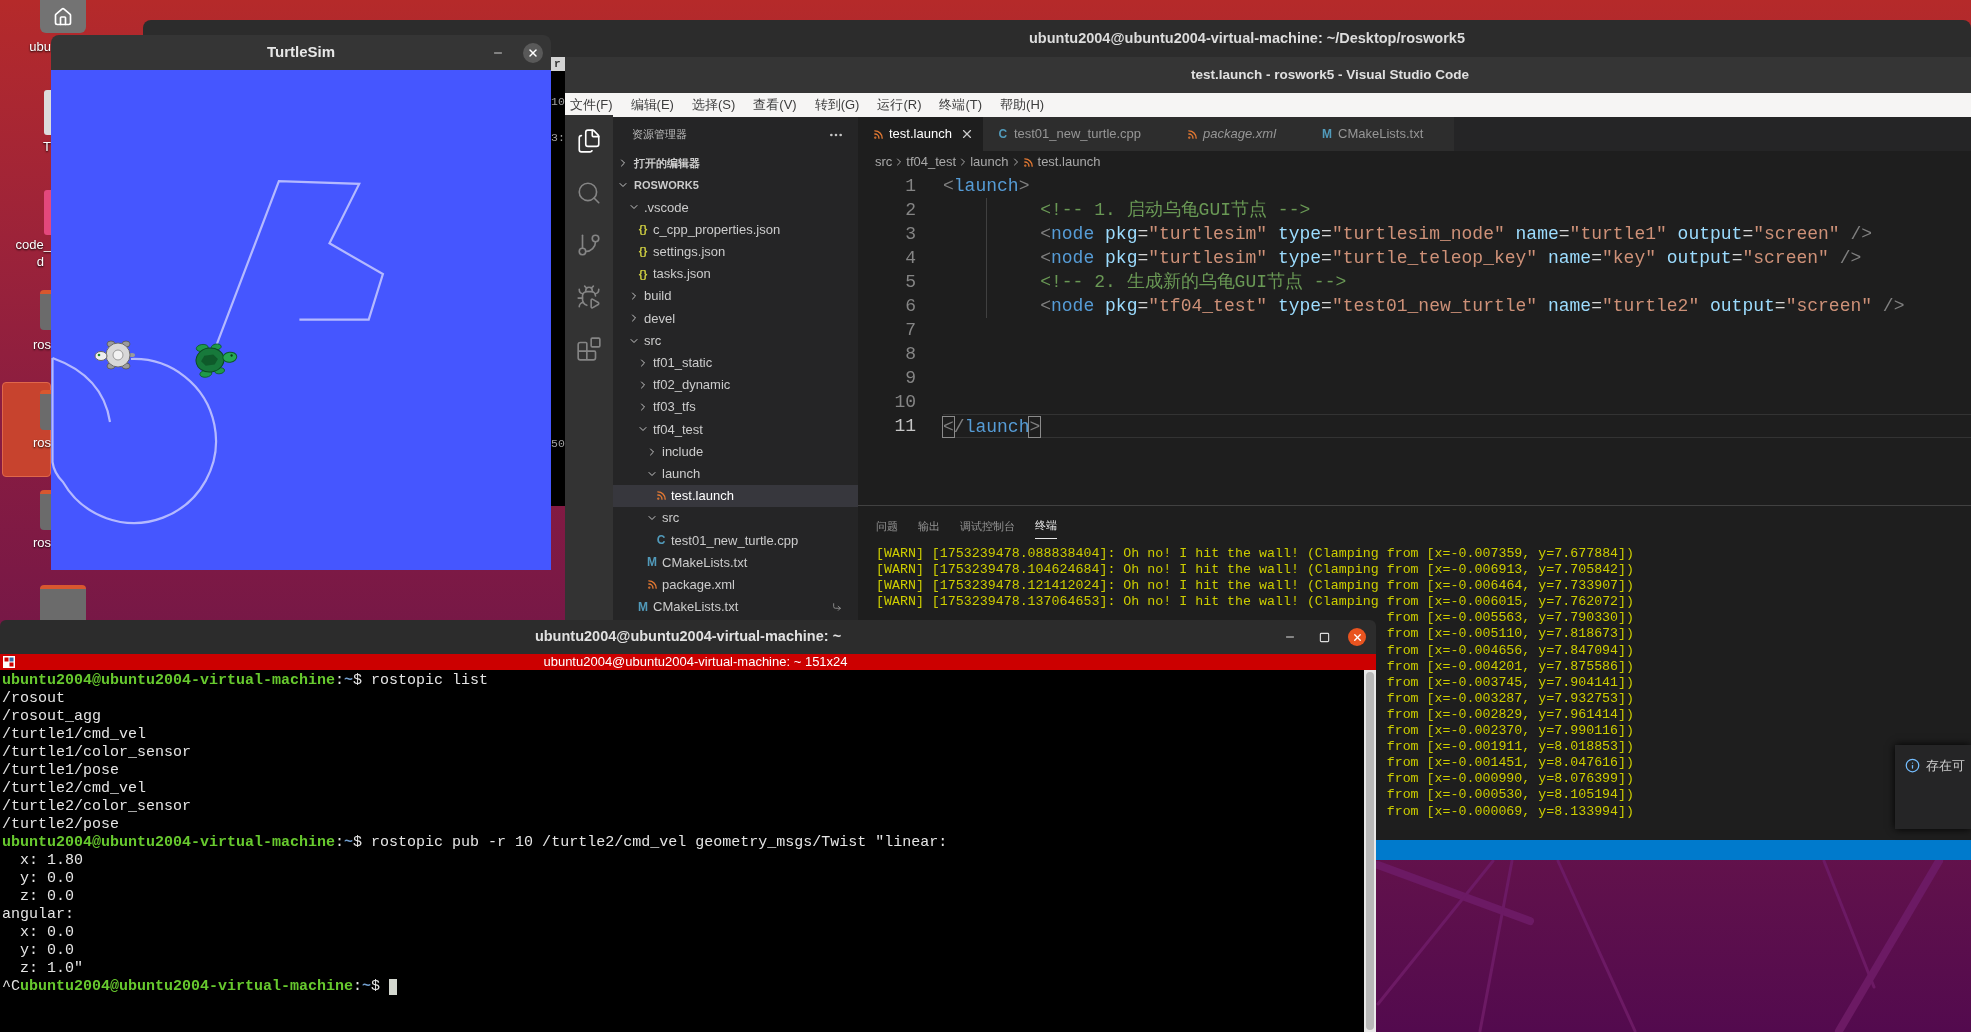 The image size is (1971, 1032). I want to click on breadcrumb-item: tf04_test, so click(931, 162).